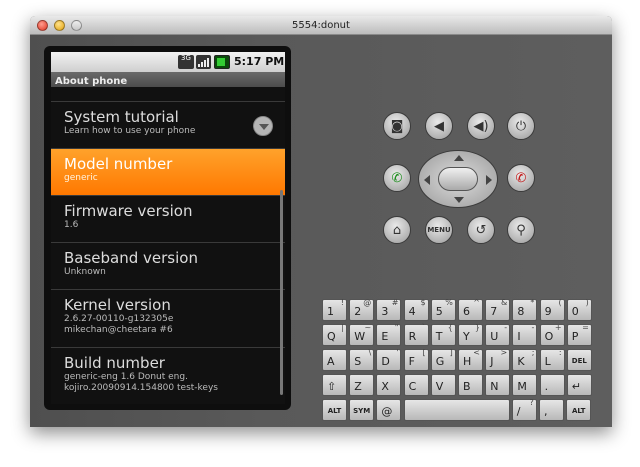 This screenshot has width=640, height=467. Describe the element at coordinates (416, 334) in the screenshot. I see `key: R `` at that location.